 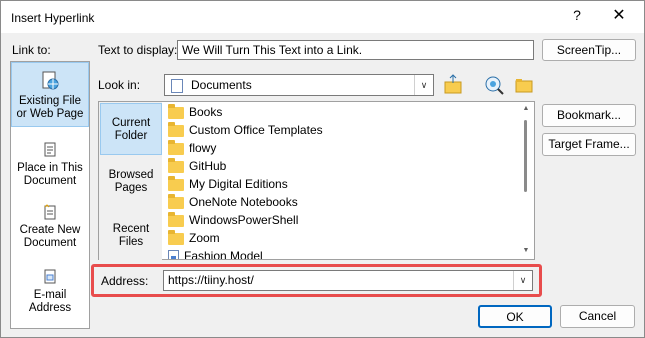 What do you see at coordinates (619, 15) in the screenshot?
I see `close-button: ✕` at bounding box center [619, 15].